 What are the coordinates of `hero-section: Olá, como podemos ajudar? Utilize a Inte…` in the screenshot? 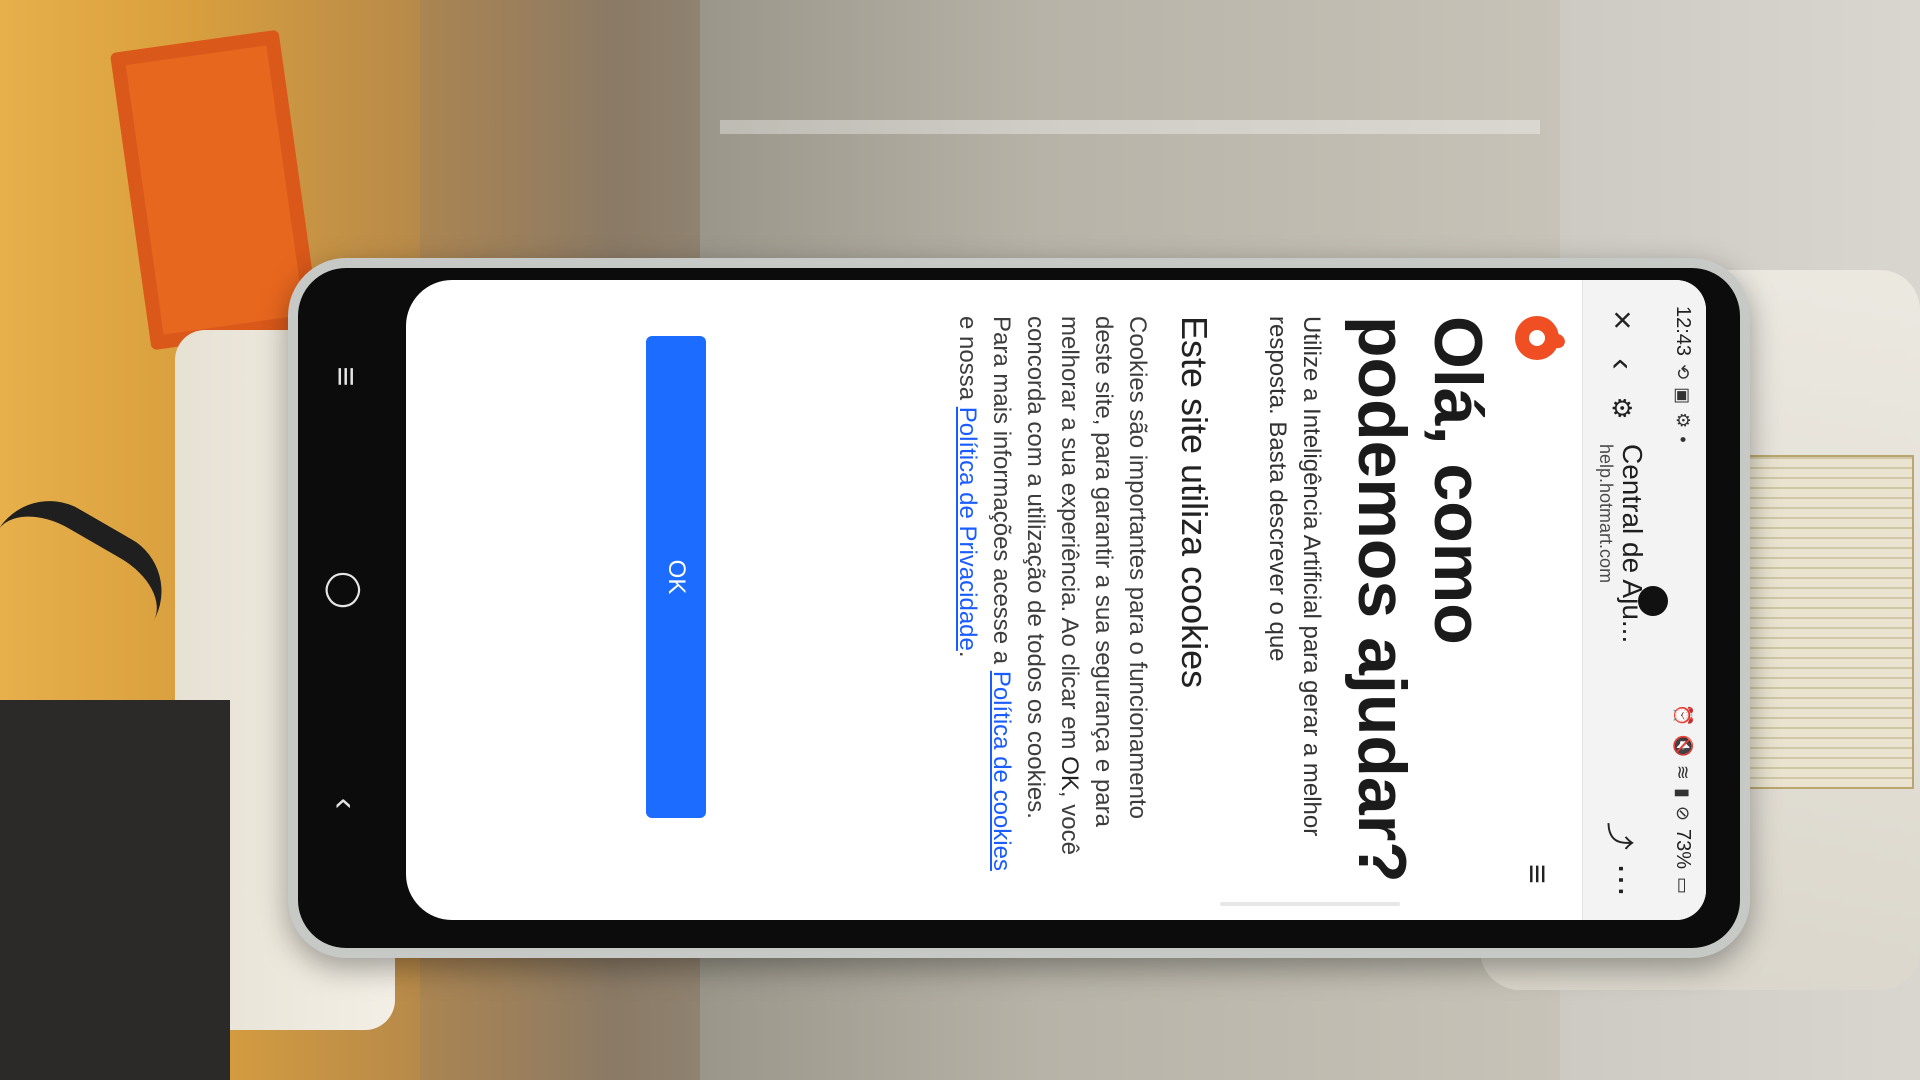 It's located at (1378, 606).